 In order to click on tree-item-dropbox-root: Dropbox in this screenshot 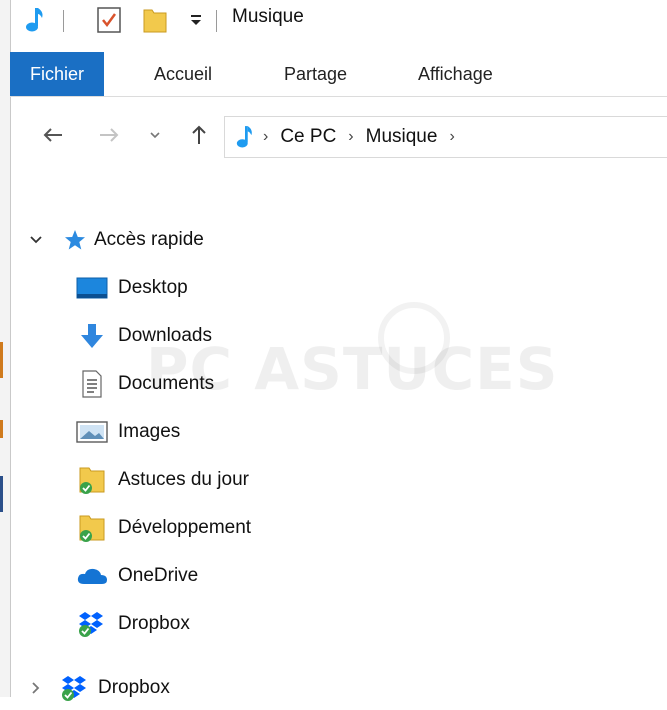, I will do `click(97, 688)`.